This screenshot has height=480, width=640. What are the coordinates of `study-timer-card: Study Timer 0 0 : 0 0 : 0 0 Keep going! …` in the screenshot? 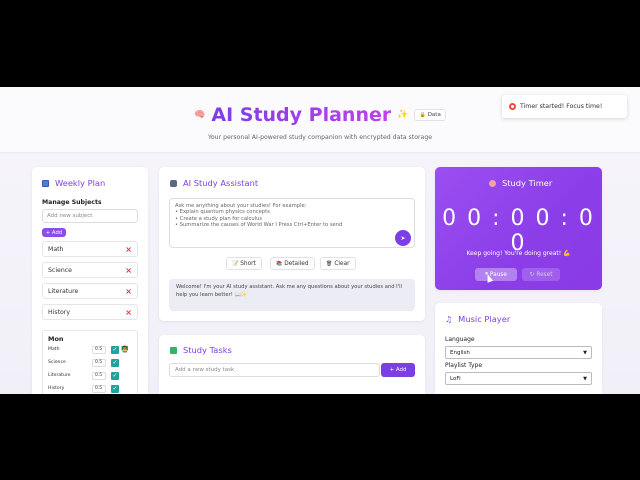 It's located at (518, 228).